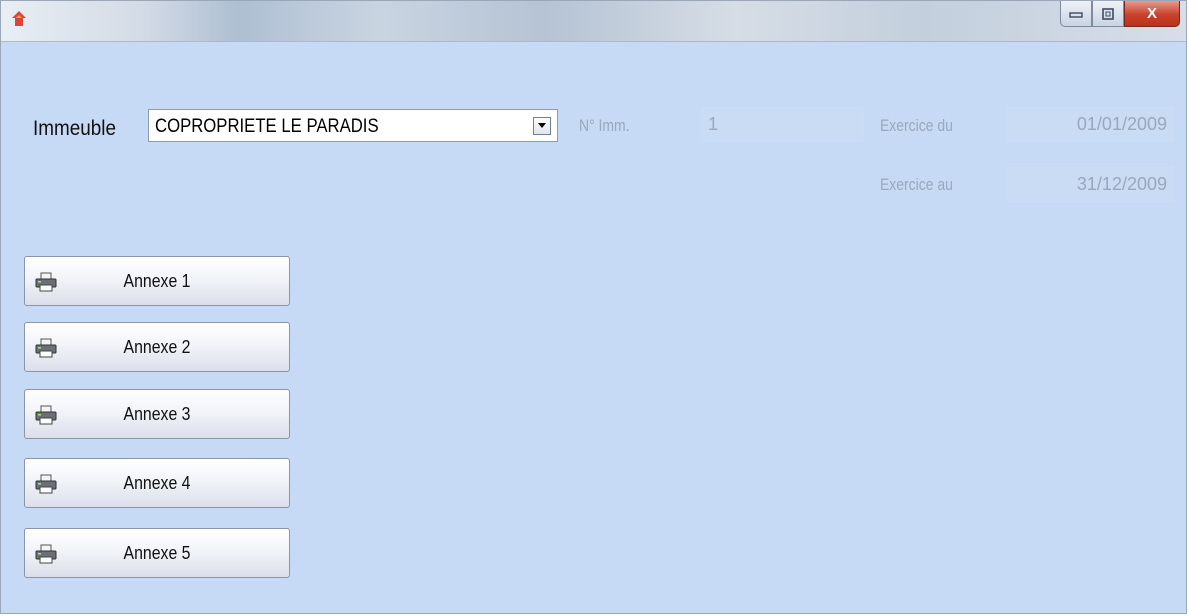 Image resolution: width=1189 pixels, height=616 pixels. Describe the element at coordinates (916, 125) in the screenshot. I see `exercice-du-label: Exercice du` at that location.